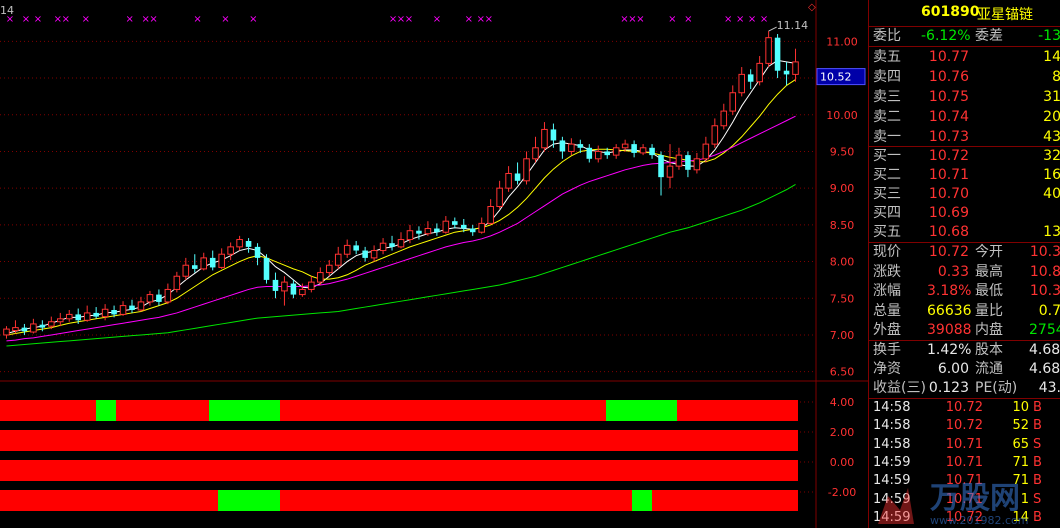  I want to click on stat-row: 外盘 39088内盘 2754, so click(964, 330).